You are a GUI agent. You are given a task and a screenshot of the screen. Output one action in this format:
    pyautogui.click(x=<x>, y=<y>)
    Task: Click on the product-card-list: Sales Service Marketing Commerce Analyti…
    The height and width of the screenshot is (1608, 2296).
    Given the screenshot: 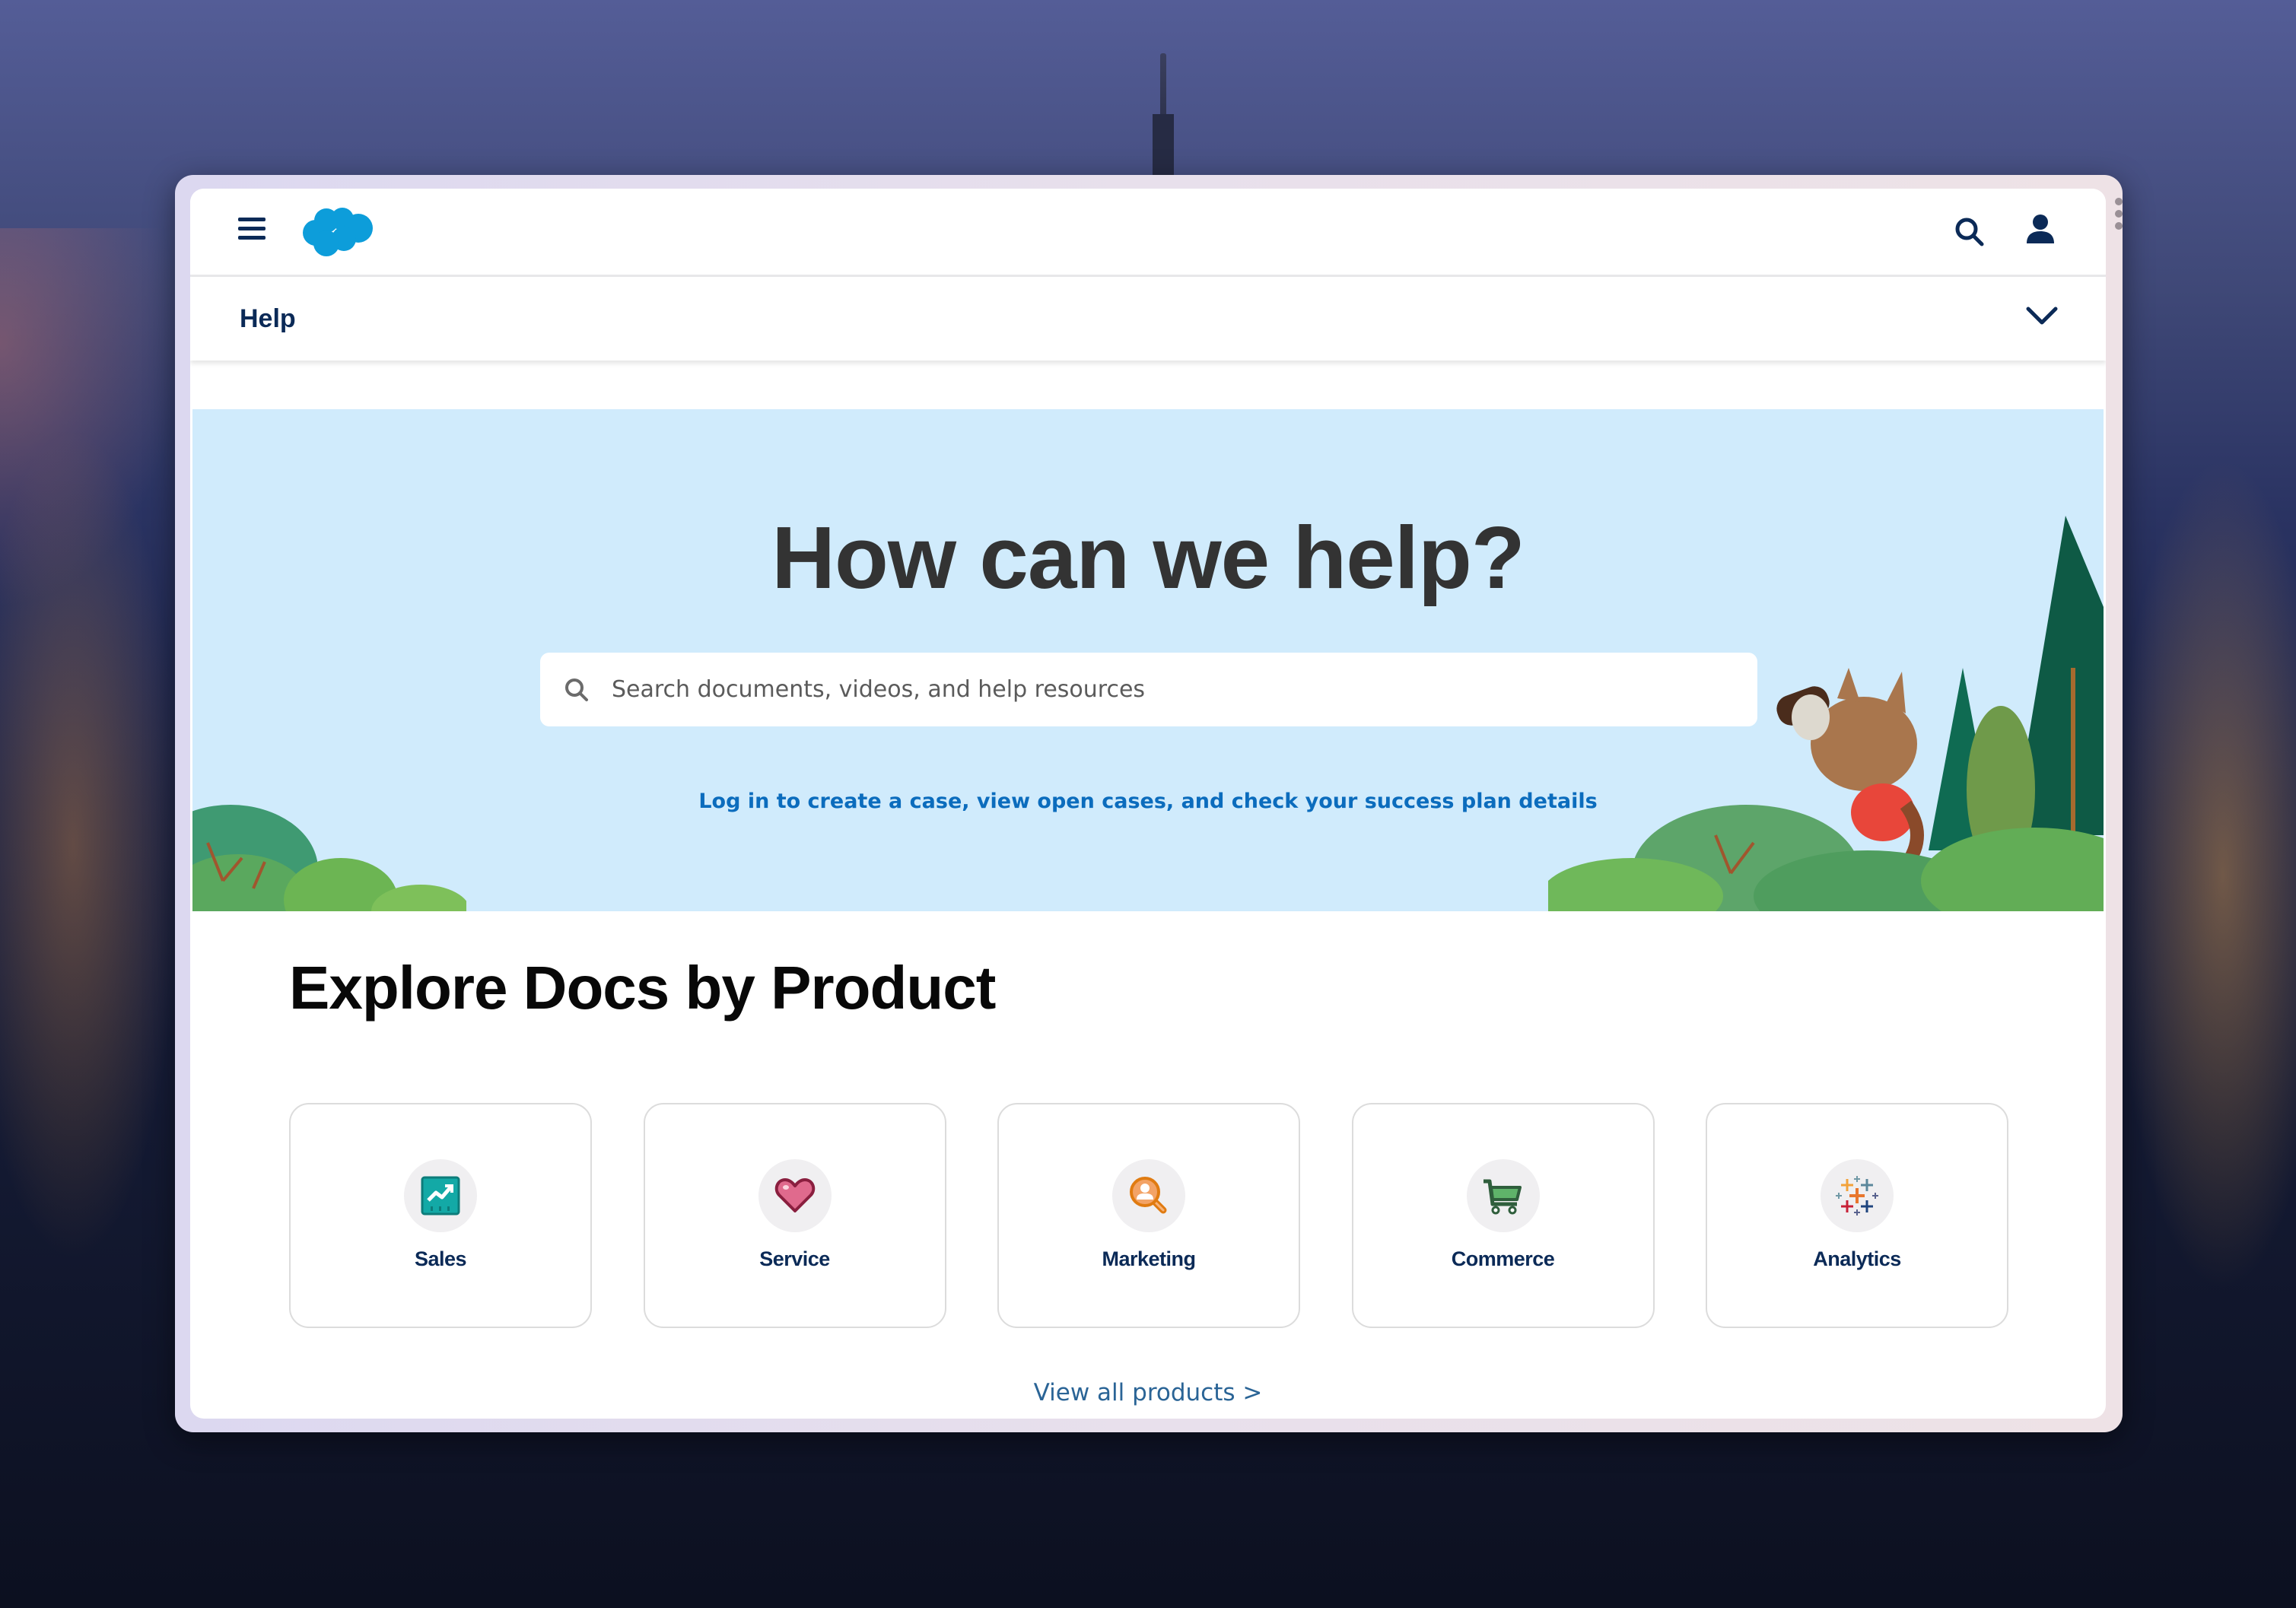 What is the action you would take?
    pyautogui.click(x=1148, y=1216)
    